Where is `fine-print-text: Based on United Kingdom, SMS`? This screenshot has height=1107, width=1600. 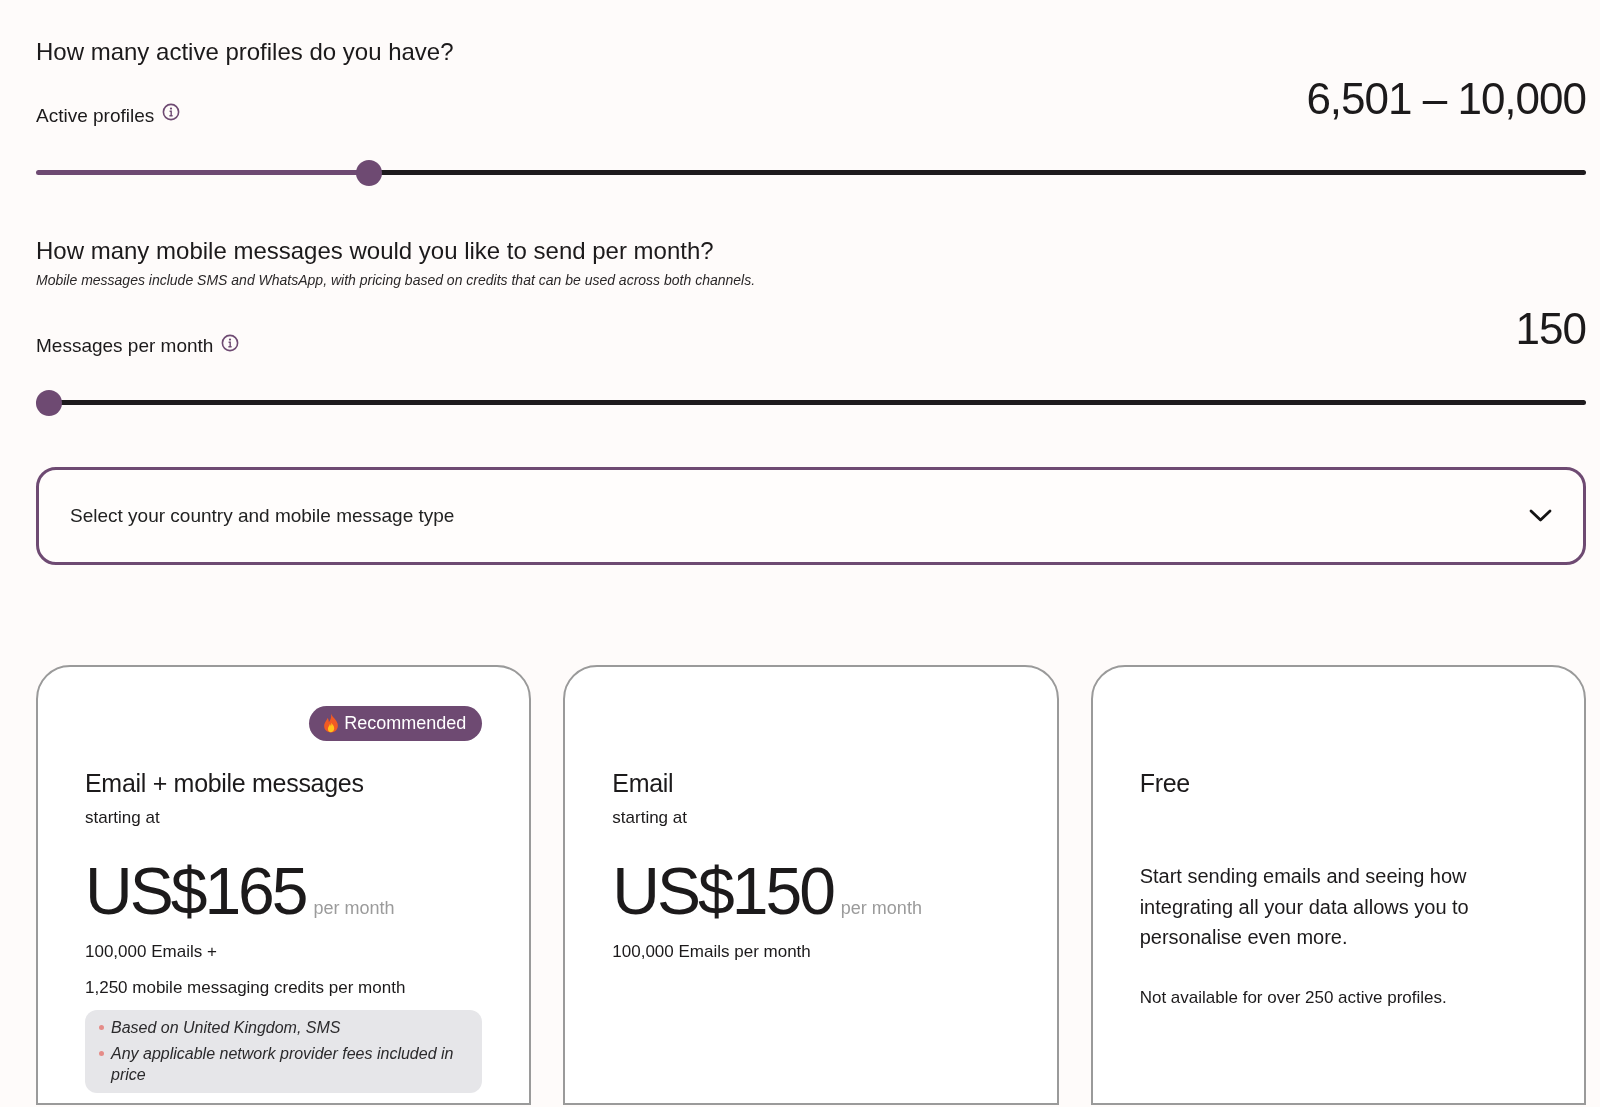
fine-print-text: Based on United Kingdom, SMS is located at coordinates (226, 1028).